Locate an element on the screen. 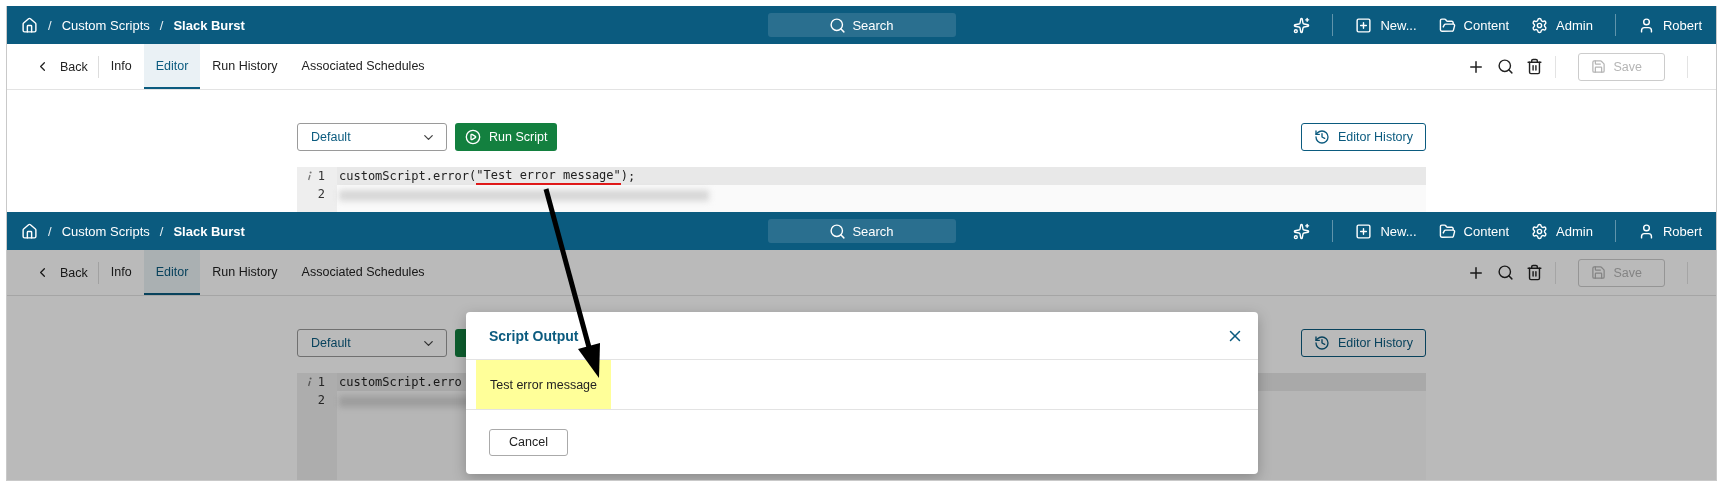  run-script-button: Run Script is located at coordinates (506, 137).